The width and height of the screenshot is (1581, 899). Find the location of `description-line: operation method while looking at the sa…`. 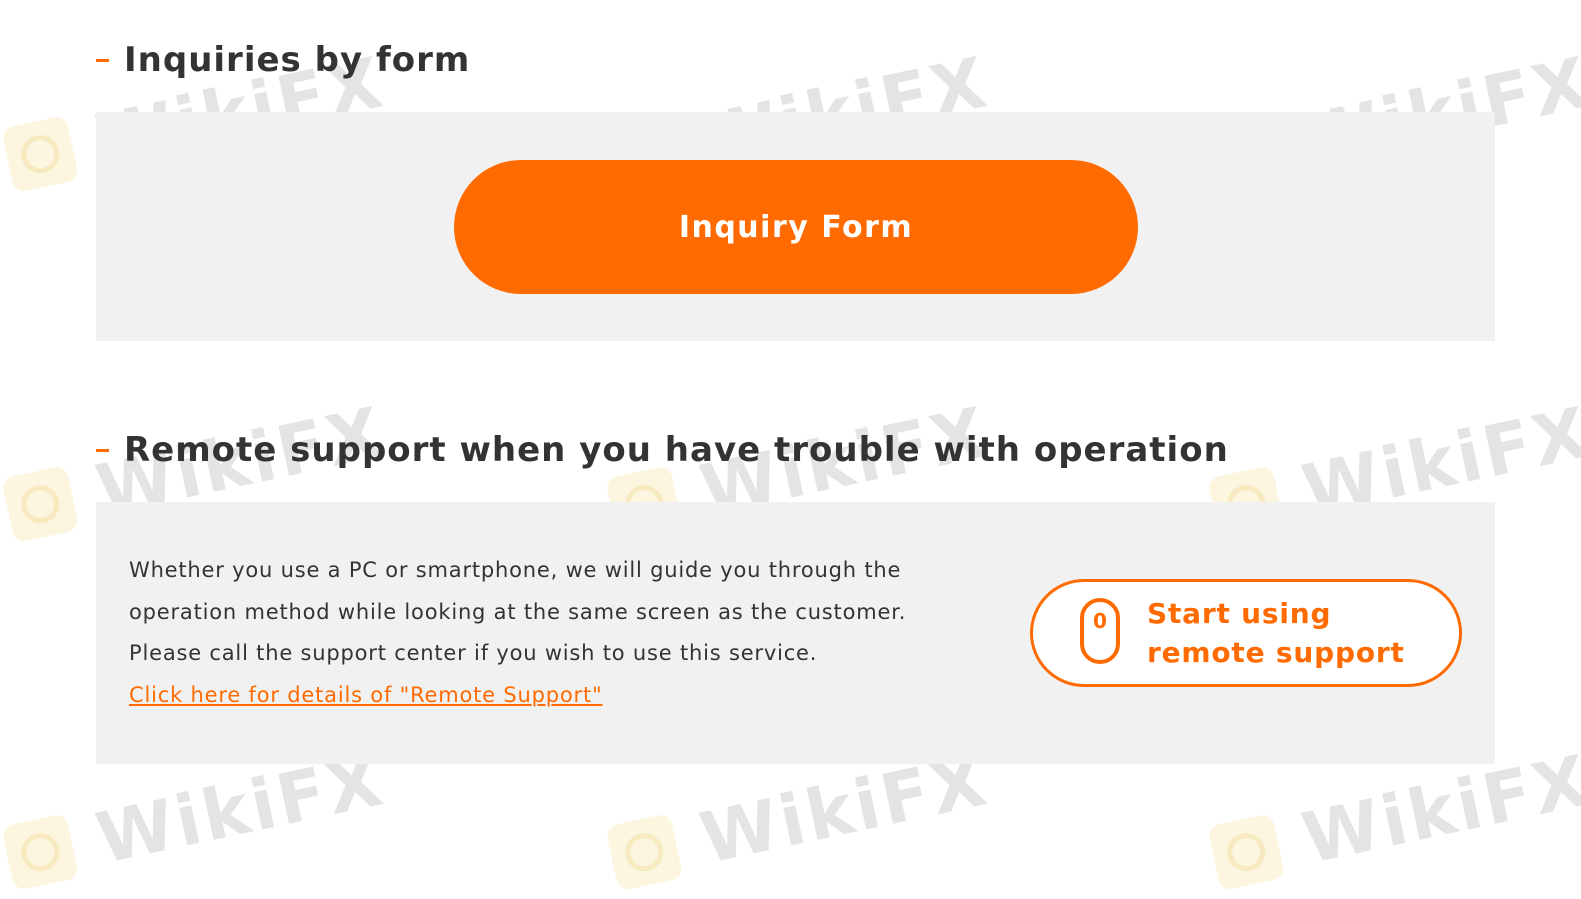

description-line: operation method while looking at the sa… is located at coordinates (518, 611).